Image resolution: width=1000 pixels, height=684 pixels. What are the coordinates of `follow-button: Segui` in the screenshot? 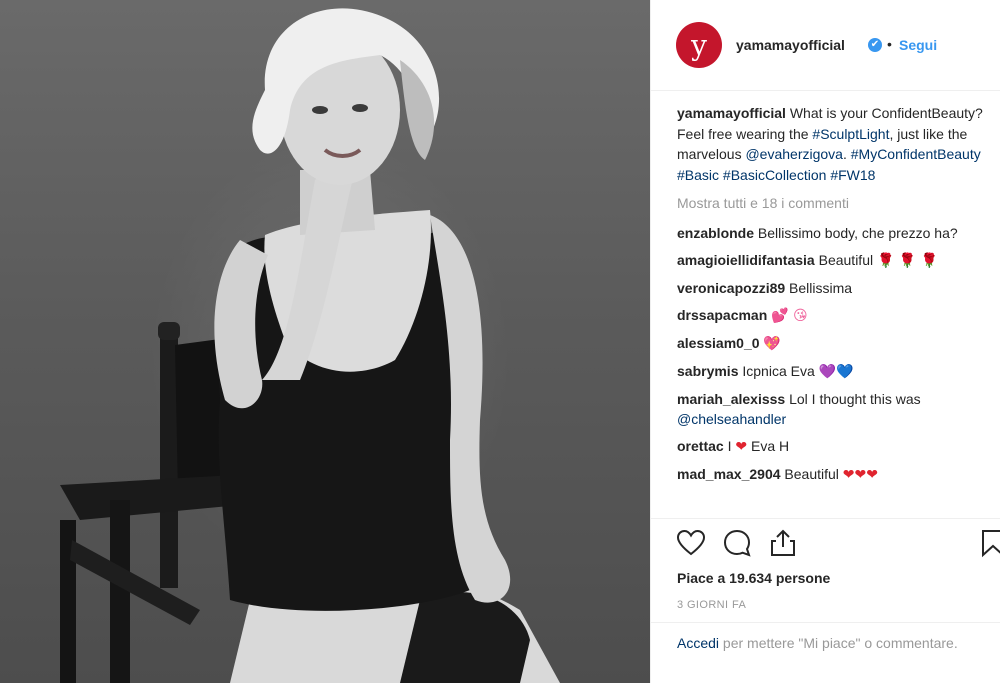 It's located at (918, 45).